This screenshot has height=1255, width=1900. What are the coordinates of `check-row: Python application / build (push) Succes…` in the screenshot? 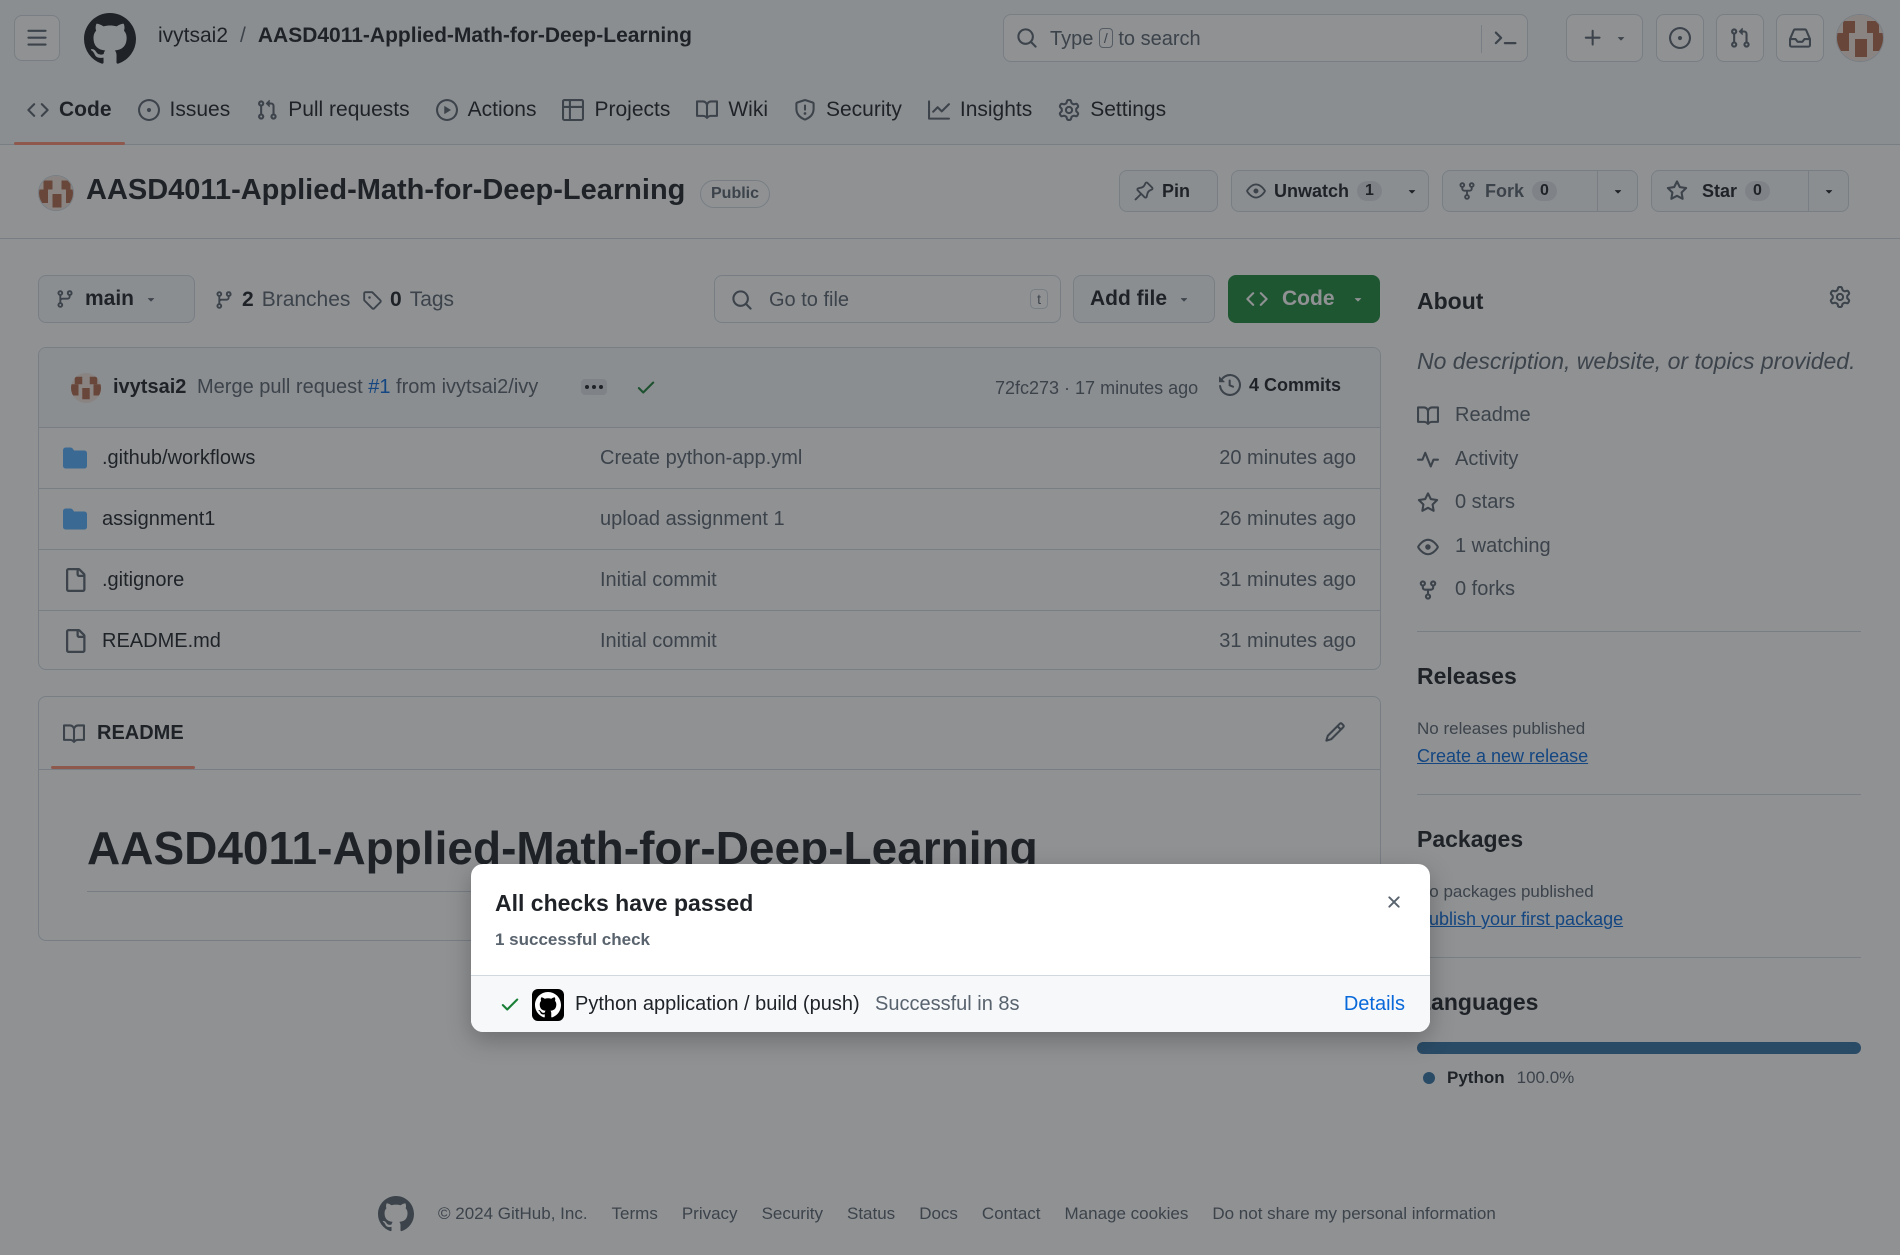 It's located at (950, 1003).